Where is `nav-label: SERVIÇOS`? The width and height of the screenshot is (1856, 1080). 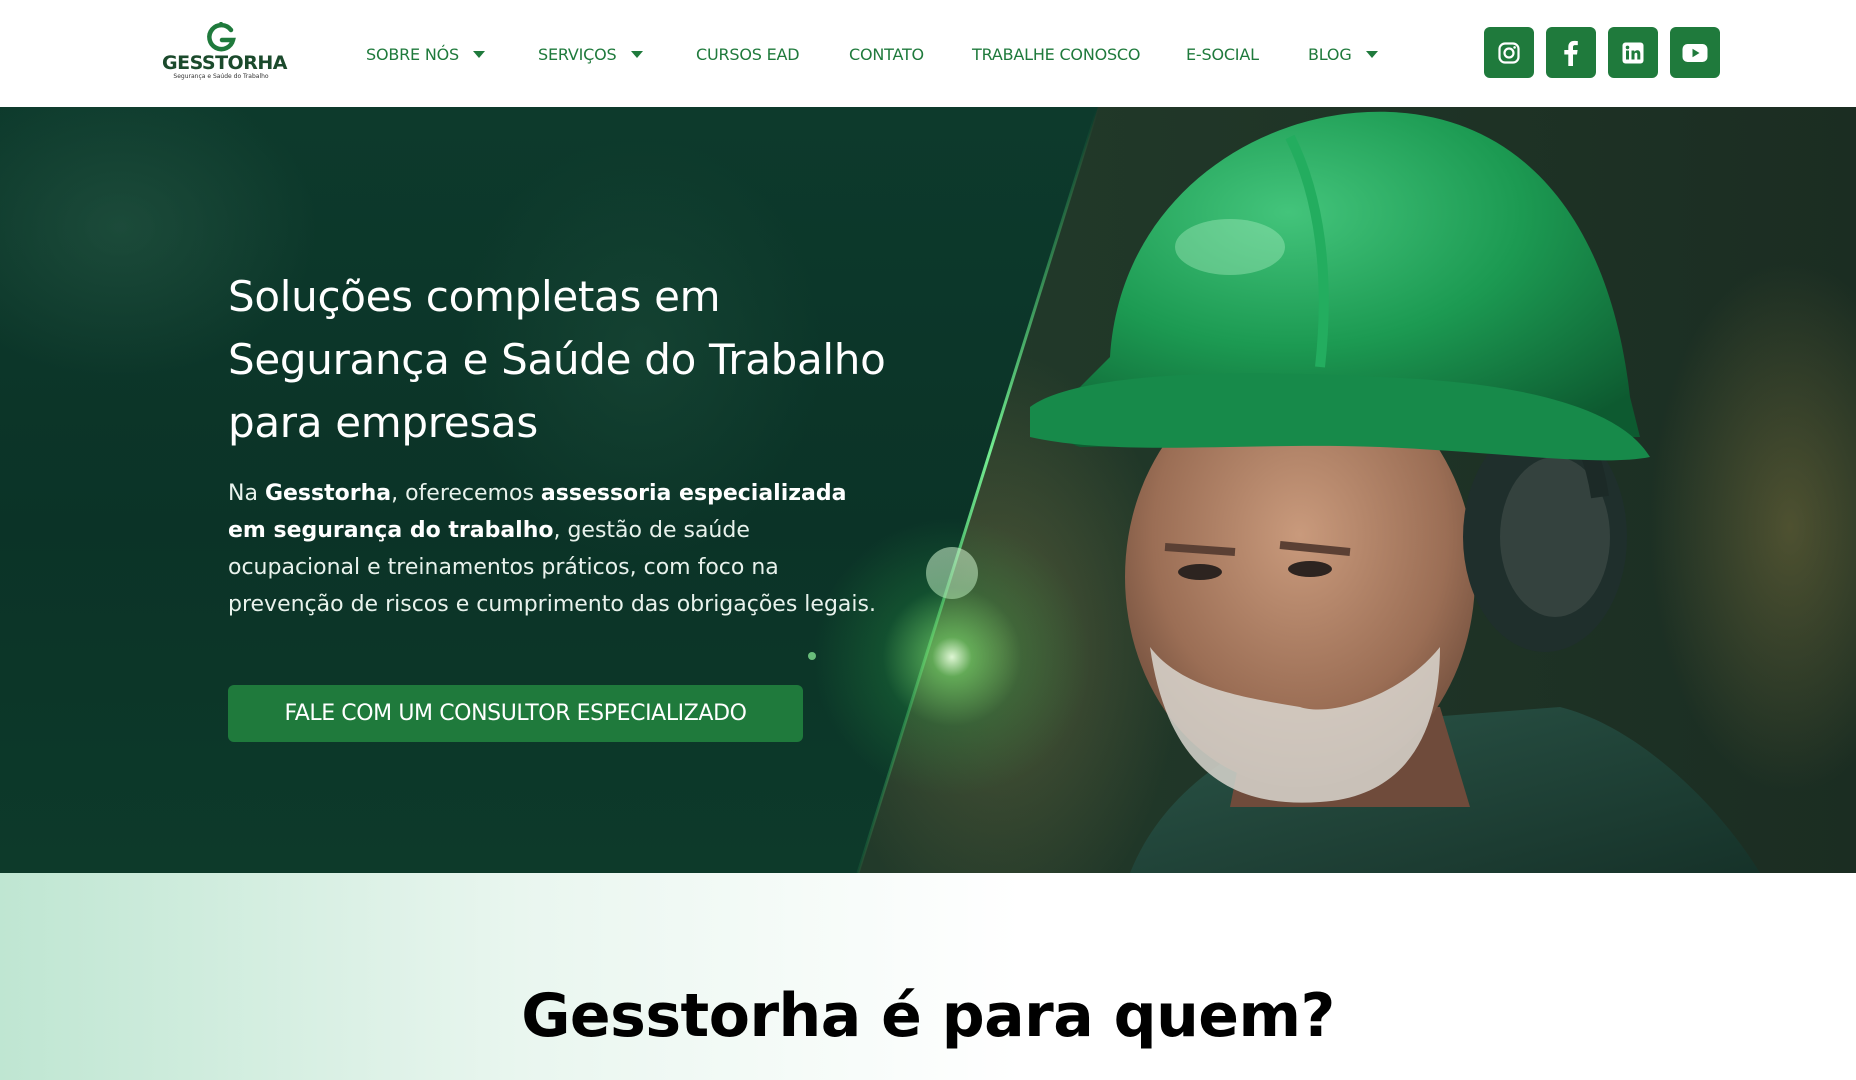
nav-label: SERVIÇOS is located at coordinates (577, 54).